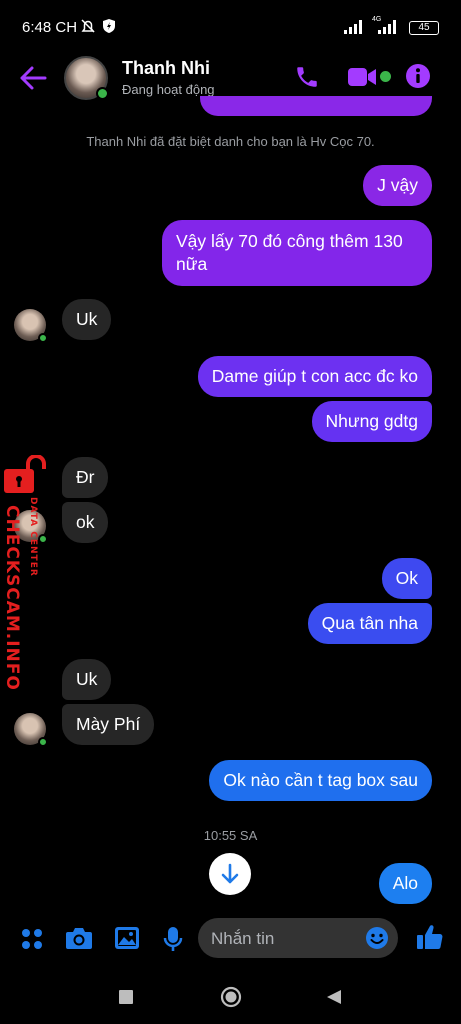 This screenshot has width=461, height=1024. Describe the element at coordinates (430, 937) in the screenshot. I see `thumbs-up-icon` at that location.